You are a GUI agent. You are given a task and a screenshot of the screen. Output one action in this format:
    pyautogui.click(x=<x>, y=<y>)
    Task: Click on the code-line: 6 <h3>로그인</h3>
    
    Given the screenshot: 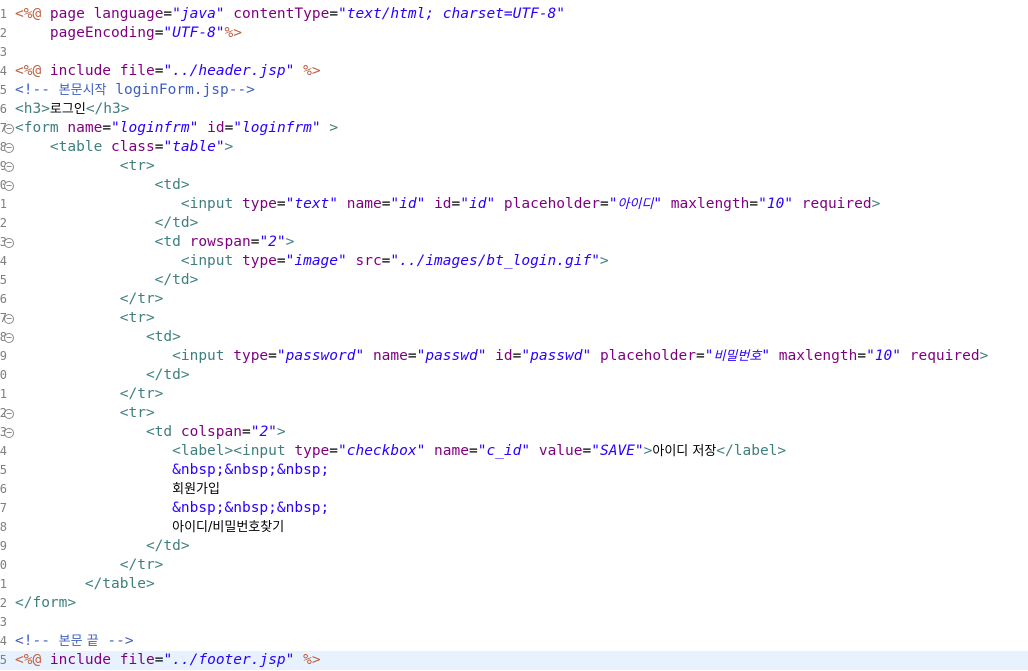 What is the action you would take?
    pyautogui.click(x=514, y=109)
    